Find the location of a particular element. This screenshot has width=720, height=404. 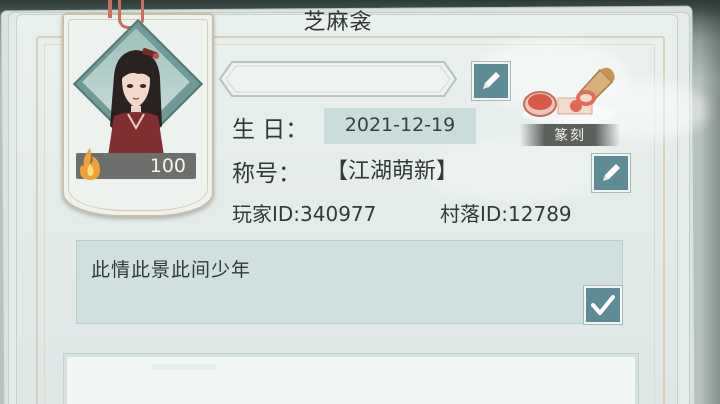

name-plate is located at coordinates (338, 79).